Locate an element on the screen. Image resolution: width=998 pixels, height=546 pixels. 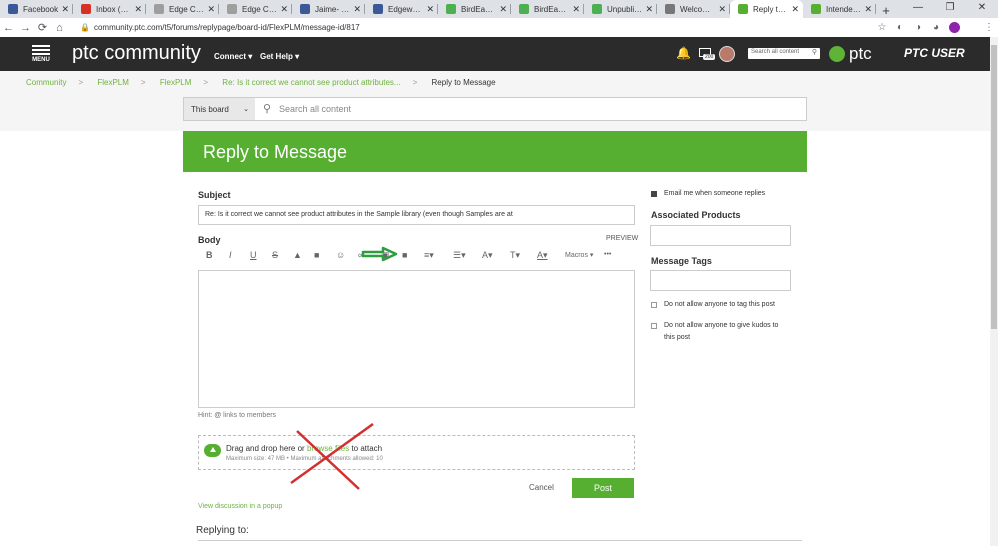
text-style-icon: T▾ is located at coordinates (515, 255).